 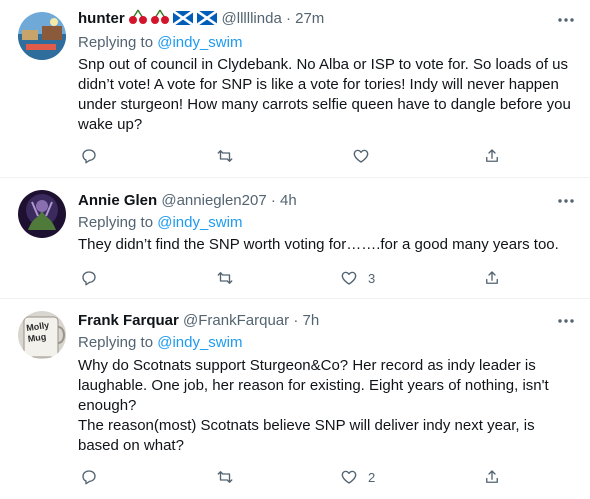 I want to click on display-name: hunter, so click(x=101, y=18).